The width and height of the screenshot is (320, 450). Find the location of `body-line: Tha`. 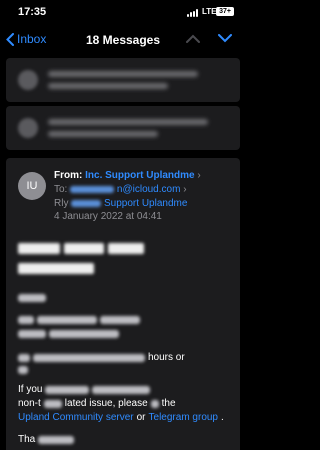

body-line: Tha is located at coordinates (46, 439).